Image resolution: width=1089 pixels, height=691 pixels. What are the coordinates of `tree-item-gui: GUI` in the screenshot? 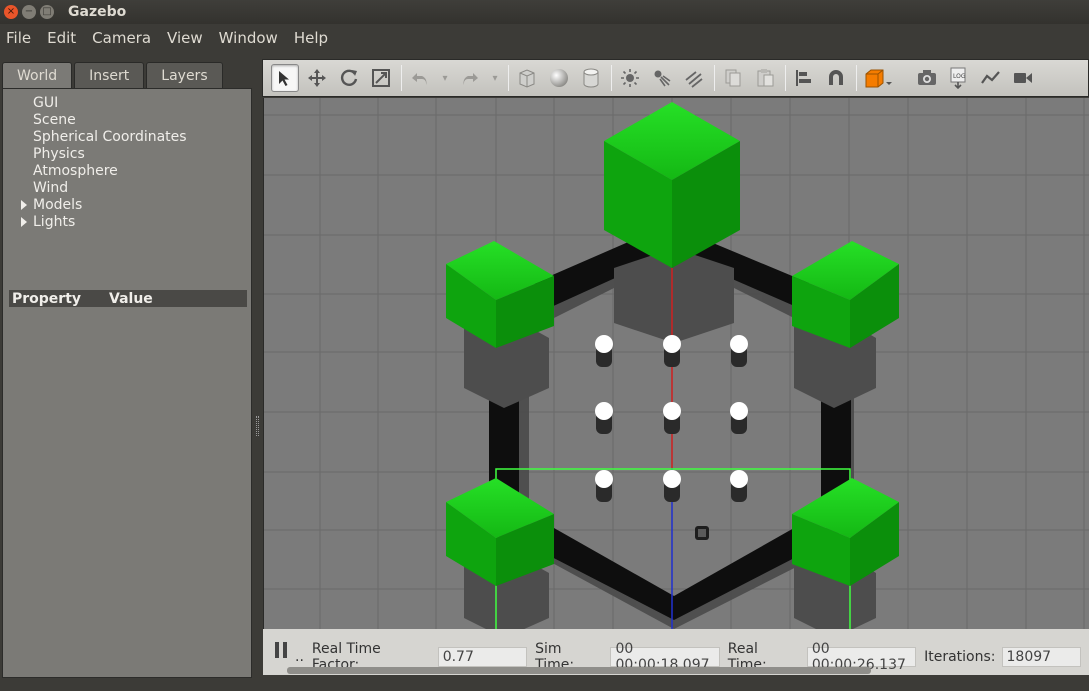 It's located at (45, 103).